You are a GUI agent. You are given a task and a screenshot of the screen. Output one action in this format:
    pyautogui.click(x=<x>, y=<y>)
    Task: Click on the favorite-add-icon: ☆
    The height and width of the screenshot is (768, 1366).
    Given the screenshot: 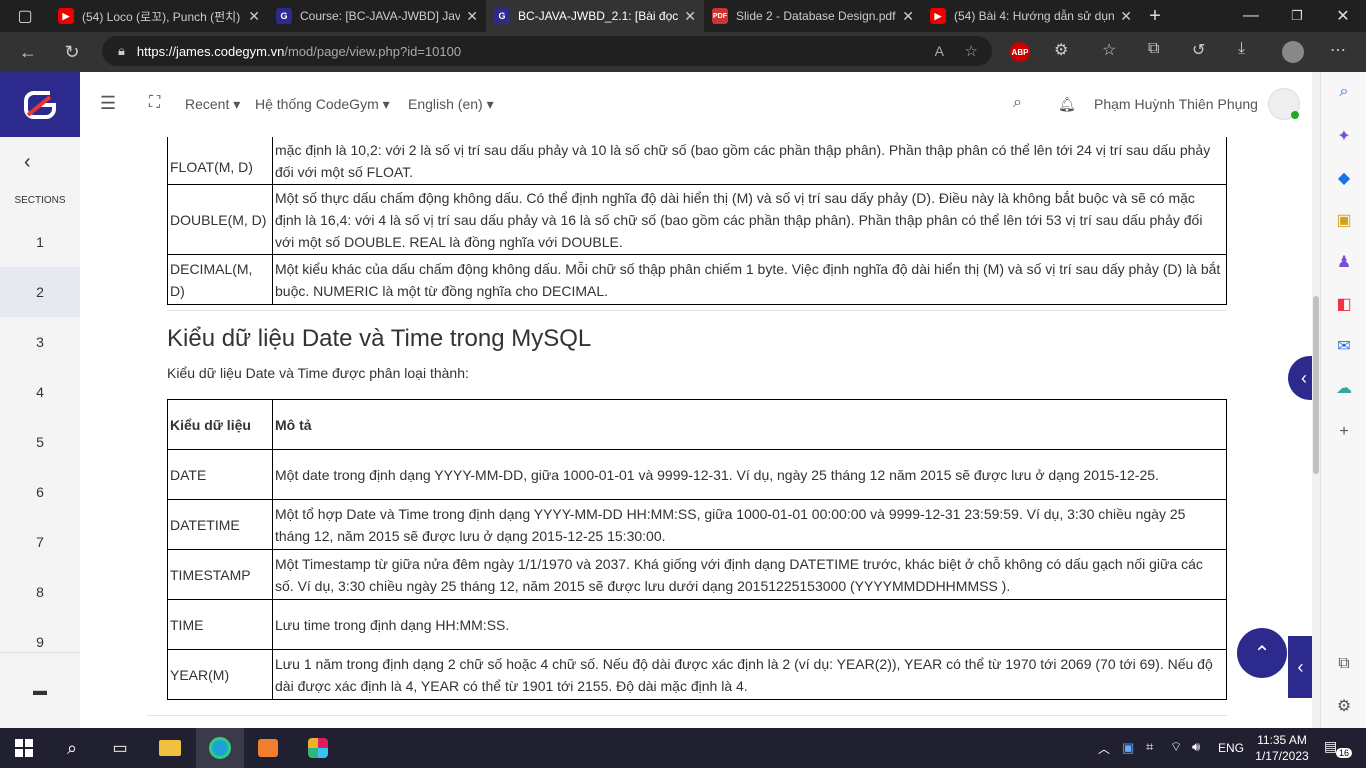 What is the action you would take?
    pyautogui.click(x=971, y=51)
    